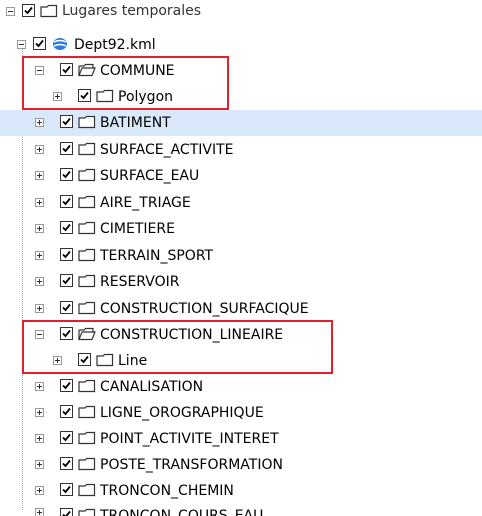 This screenshot has width=482, height=516. I want to click on tree-label-folder: CANALISATION, so click(152, 387).